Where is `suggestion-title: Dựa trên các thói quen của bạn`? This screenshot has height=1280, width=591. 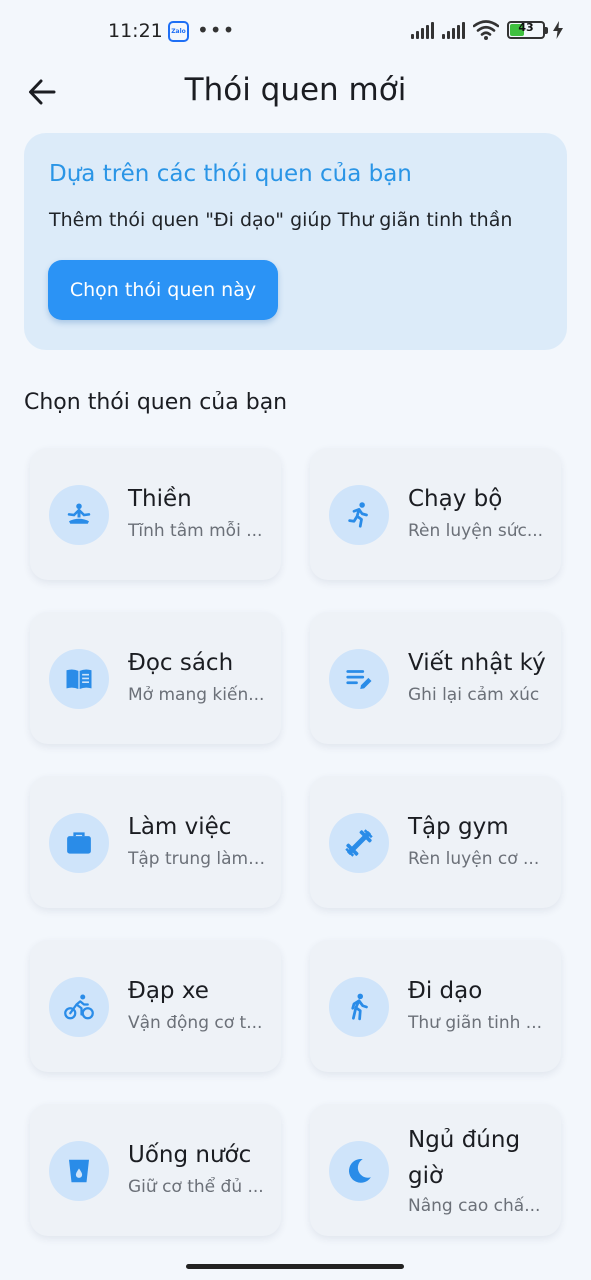 suggestion-title: Dựa trên các thói quen của bạn is located at coordinates (230, 174).